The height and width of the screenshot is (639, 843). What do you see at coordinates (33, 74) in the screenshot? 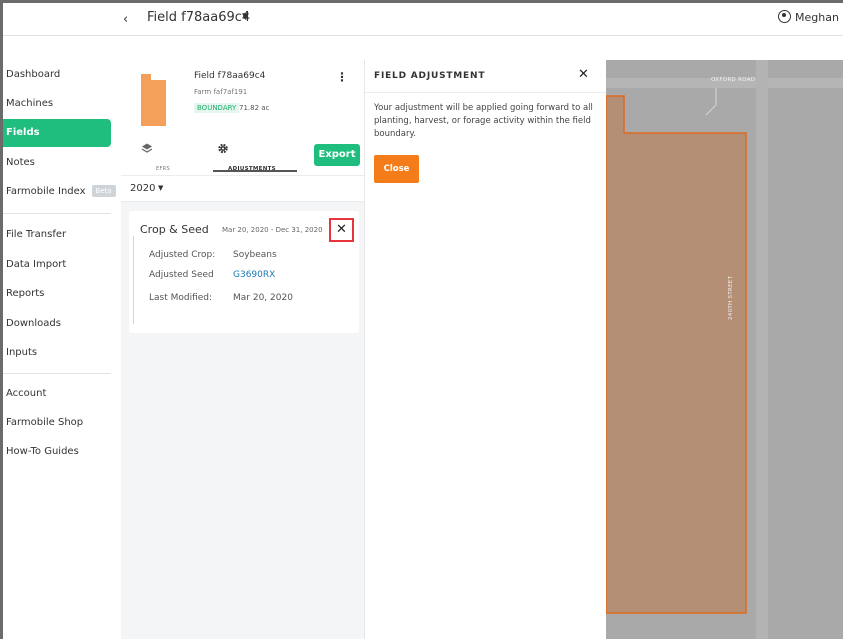
I see `sidebar-item-label: Dashboard` at bounding box center [33, 74].